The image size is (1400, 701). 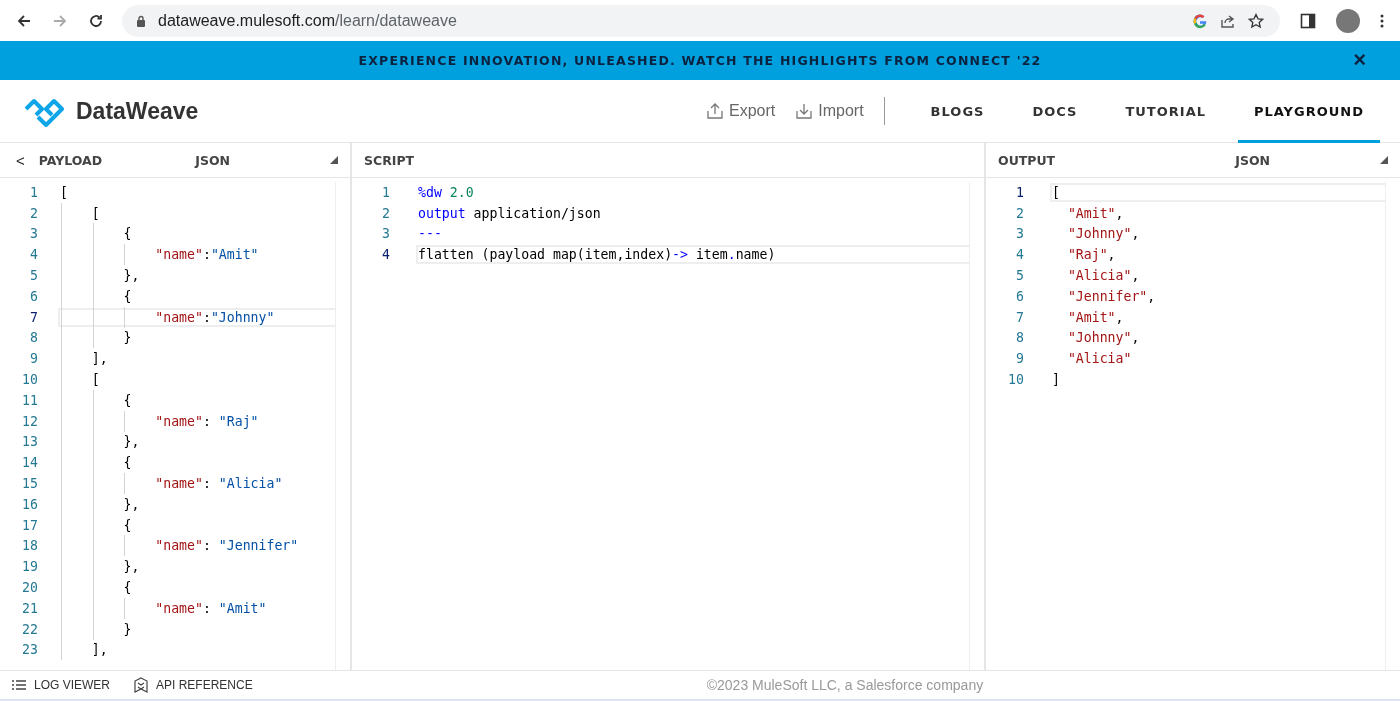 What do you see at coordinates (1309, 111) in the screenshot?
I see `nav-tab: PLAYGROUND` at bounding box center [1309, 111].